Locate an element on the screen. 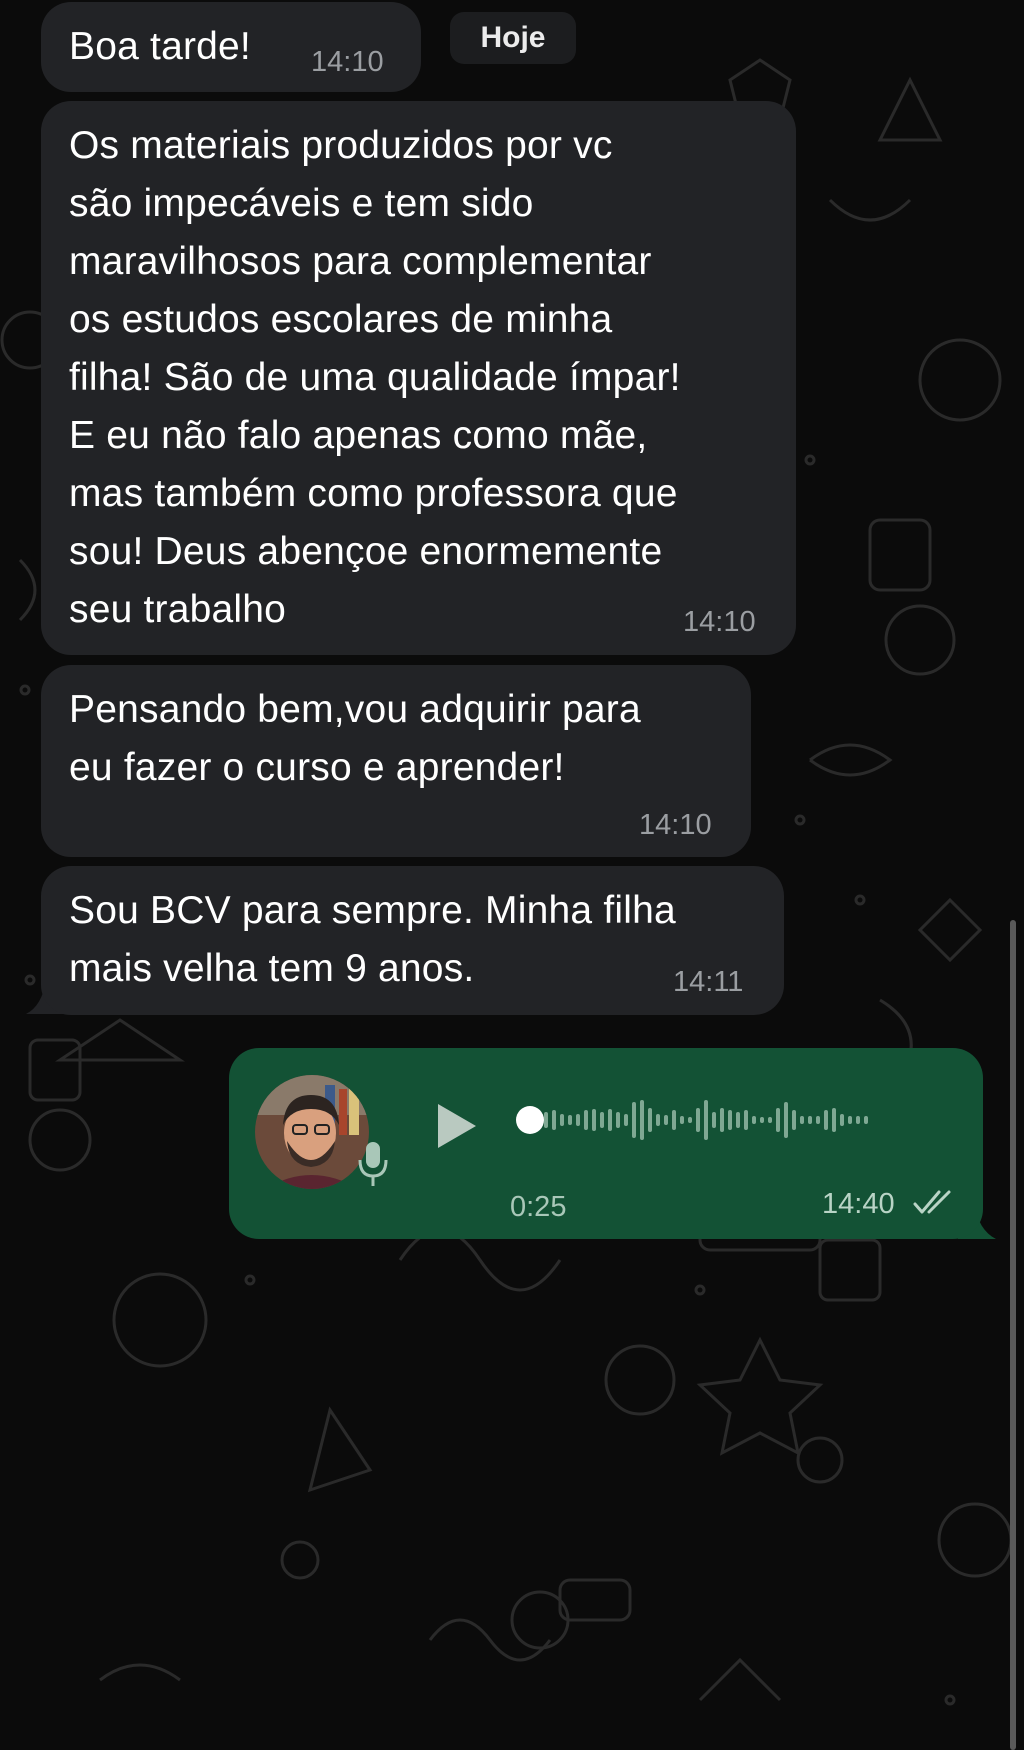 The image size is (1024, 1750). double-check-icon is located at coordinates (932, 1202).